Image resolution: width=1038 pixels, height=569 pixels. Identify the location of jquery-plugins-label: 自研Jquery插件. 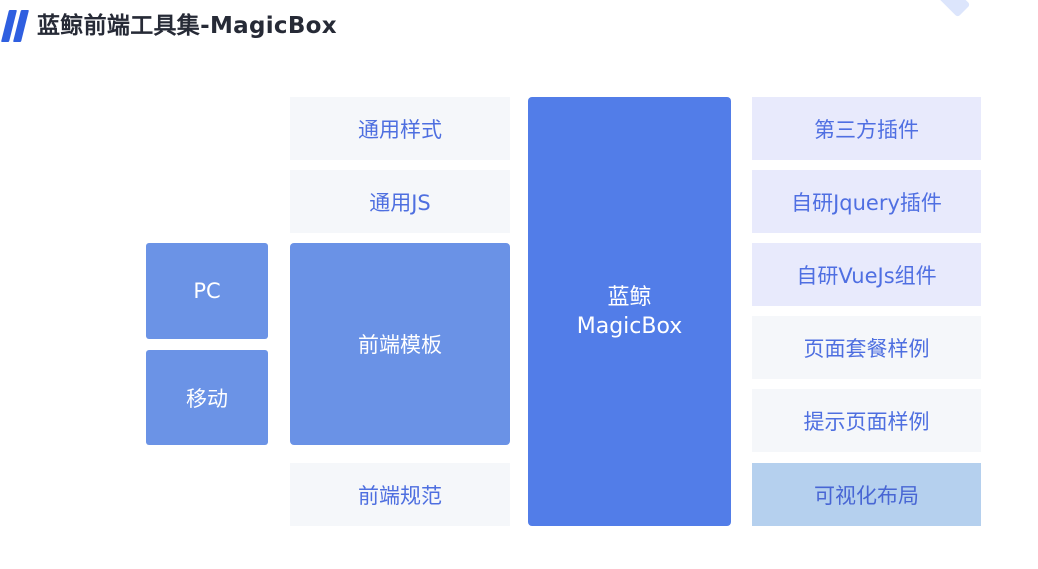
(866, 202).